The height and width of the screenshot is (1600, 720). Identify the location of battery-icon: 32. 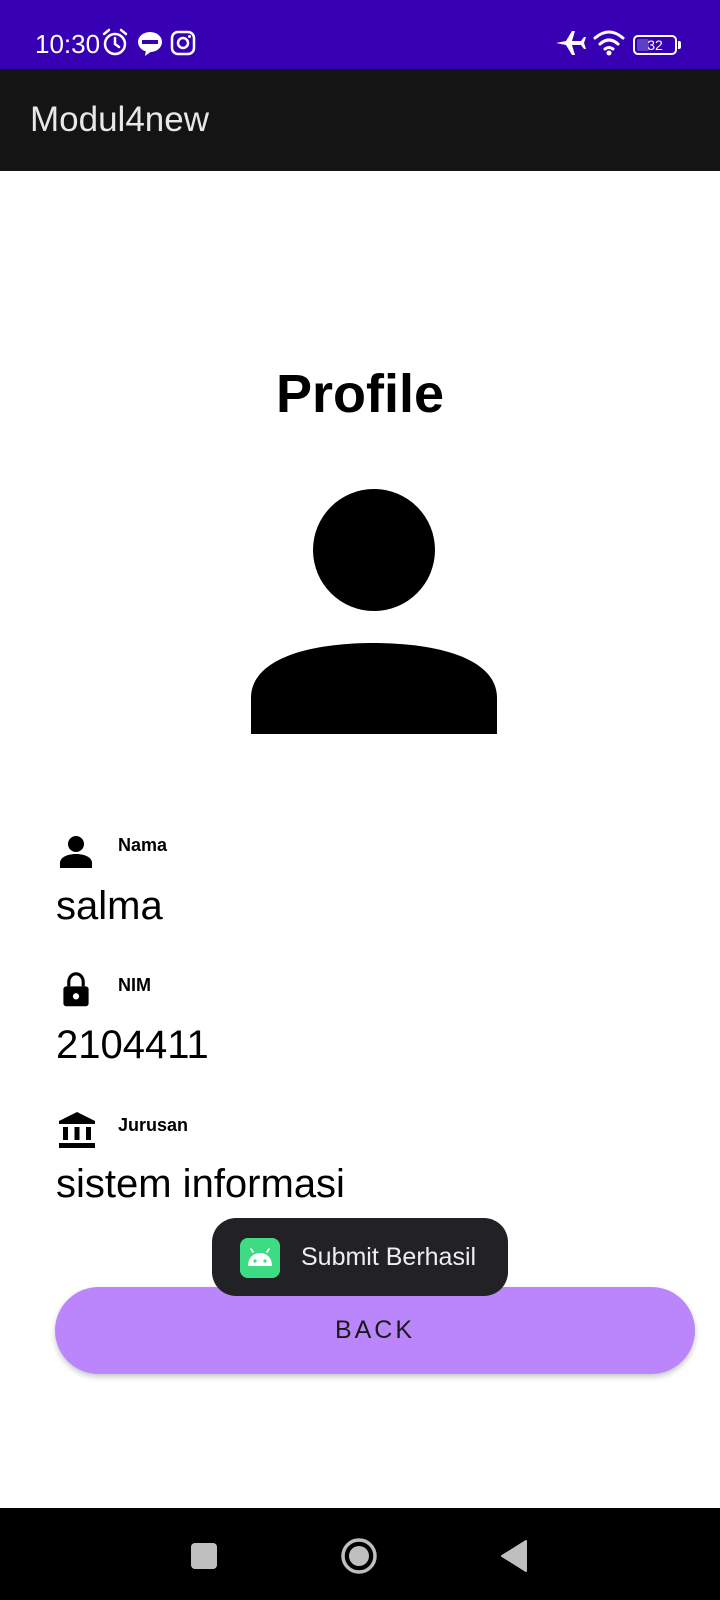
(655, 45).